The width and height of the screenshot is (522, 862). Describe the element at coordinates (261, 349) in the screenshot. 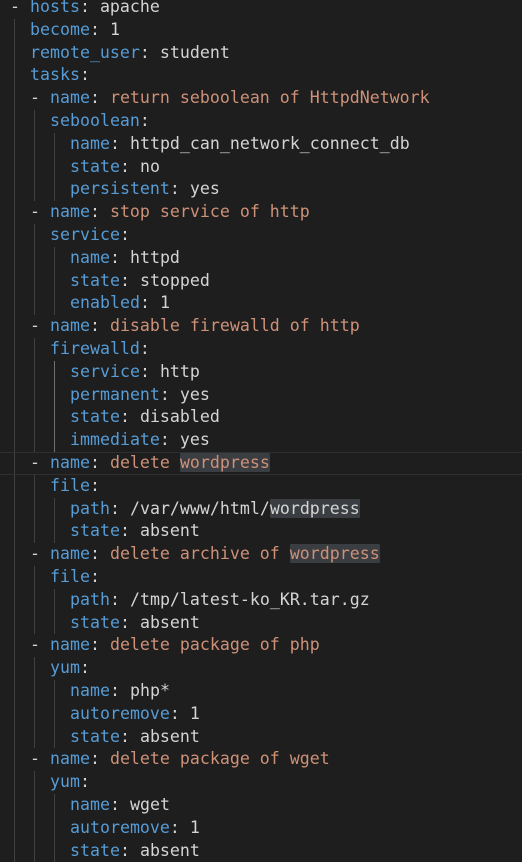

I see `code-line: firewalld:` at that location.